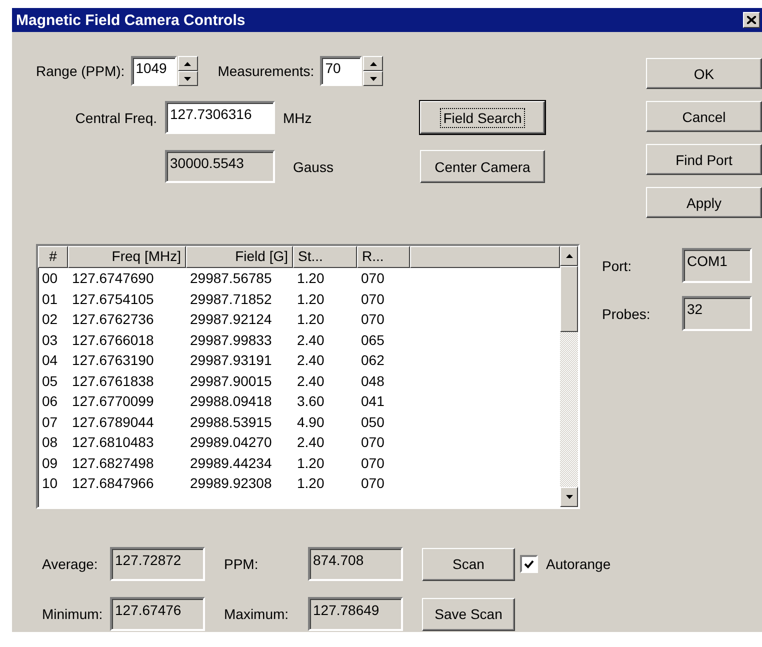 The image size is (762, 647). Describe the element at coordinates (220, 117) in the screenshot. I see `frequency-field: 127.7306316` at that location.